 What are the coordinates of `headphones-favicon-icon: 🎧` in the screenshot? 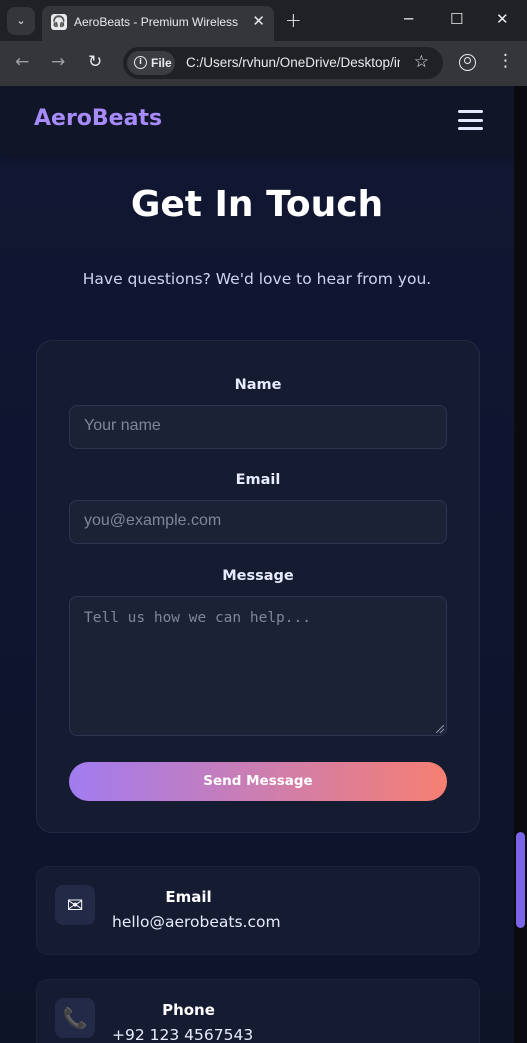 It's located at (59, 22).